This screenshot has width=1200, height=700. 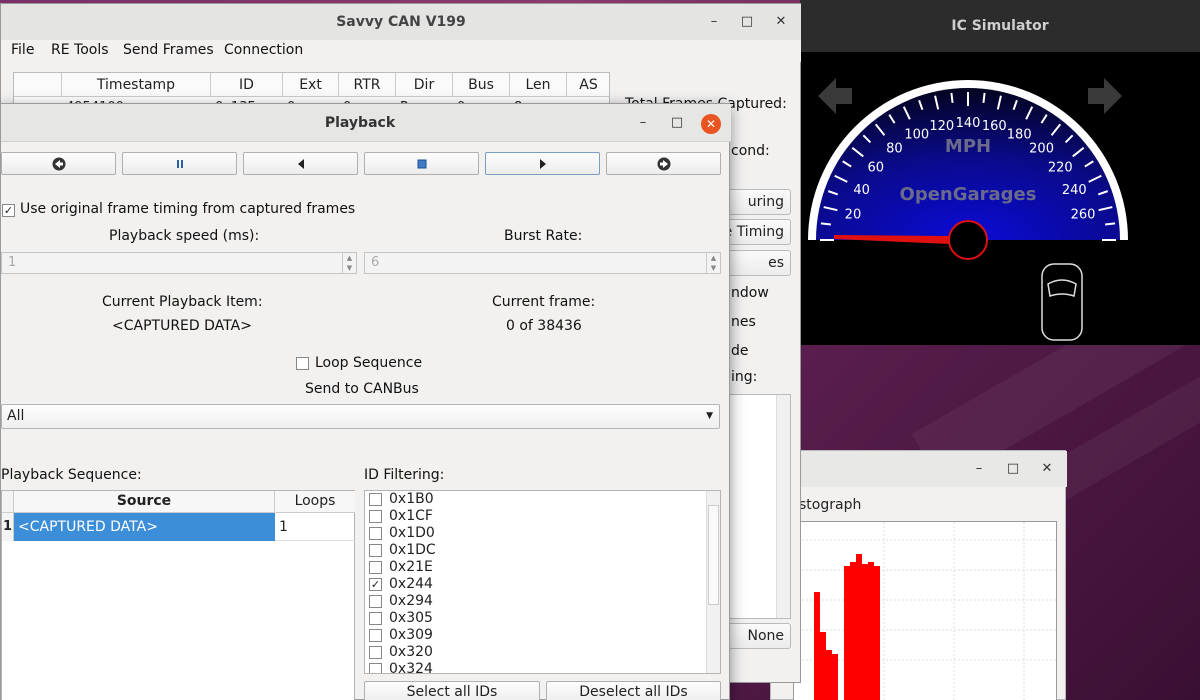 I want to click on menu-file: File, so click(x=22, y=50).